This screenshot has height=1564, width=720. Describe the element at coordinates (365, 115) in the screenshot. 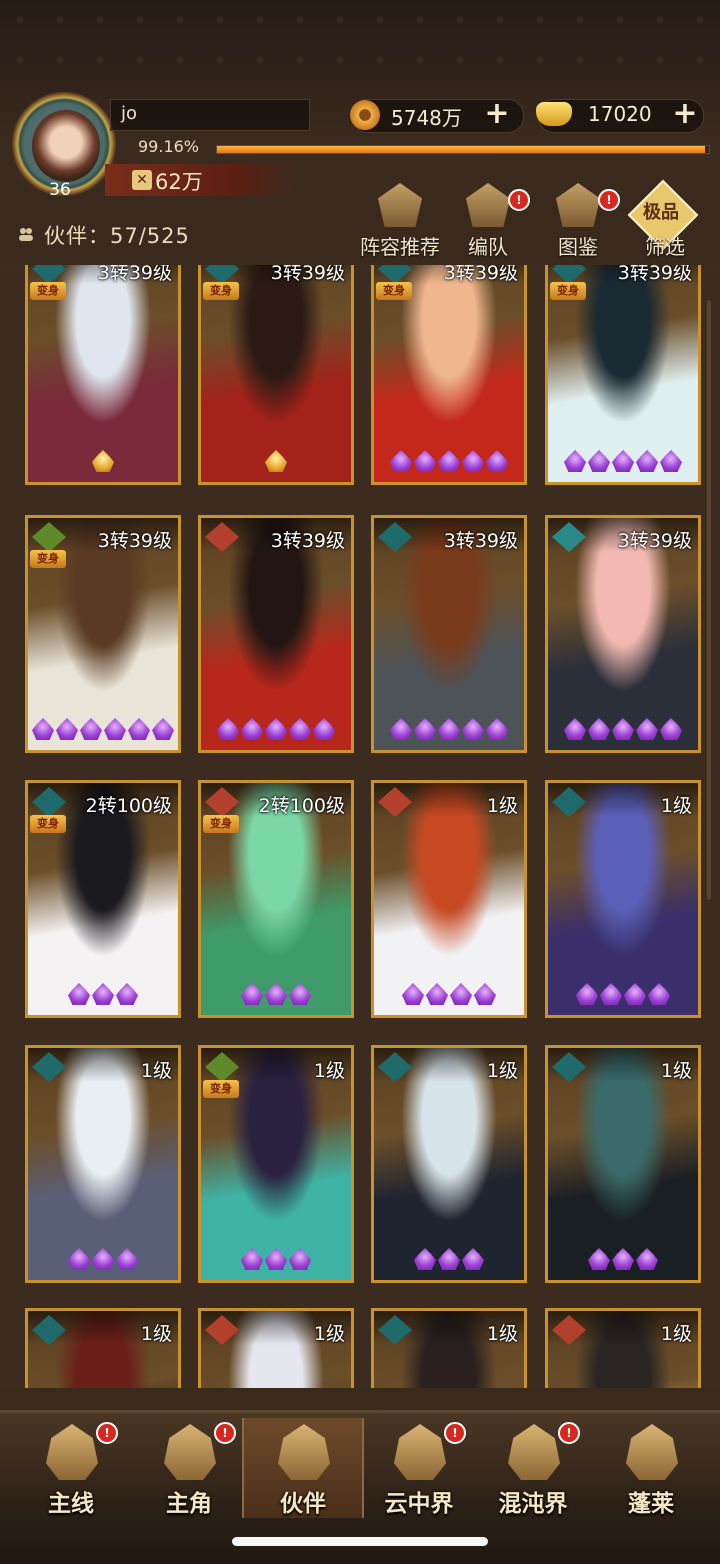

I see `copper-coin-icon` at that location.